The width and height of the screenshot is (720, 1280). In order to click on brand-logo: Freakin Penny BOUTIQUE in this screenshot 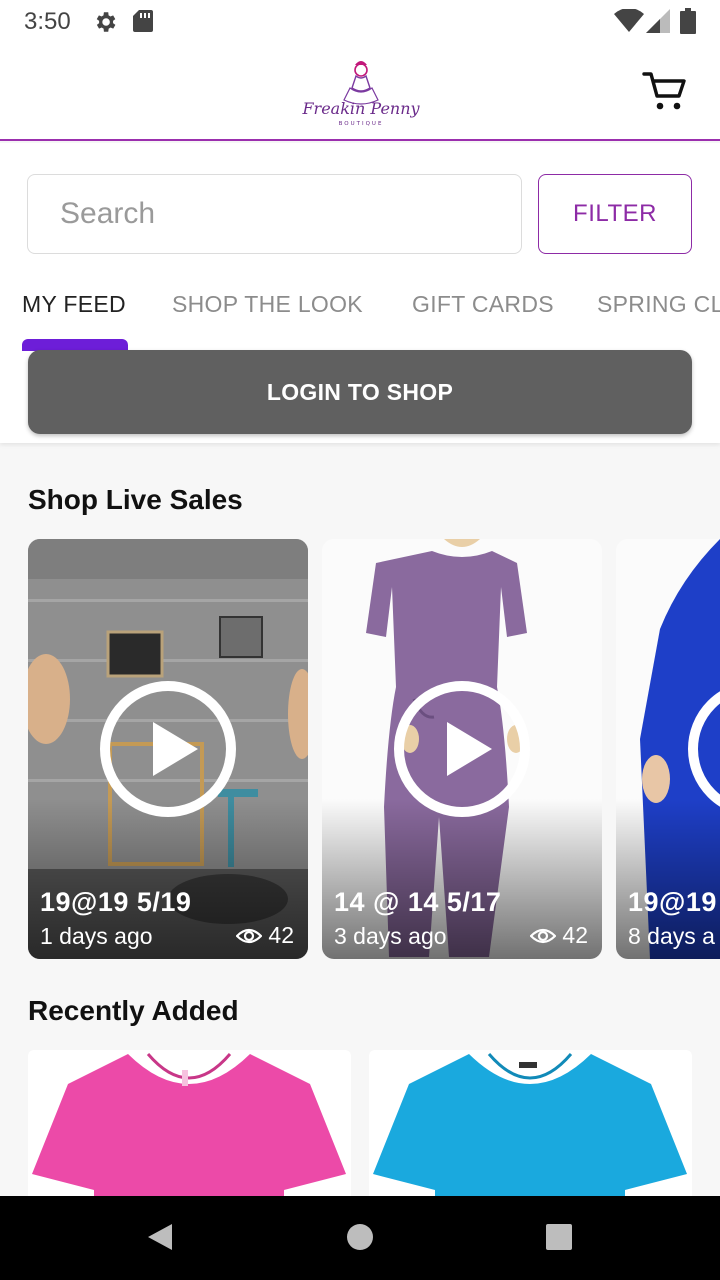, I will do `click(361, 92)`.